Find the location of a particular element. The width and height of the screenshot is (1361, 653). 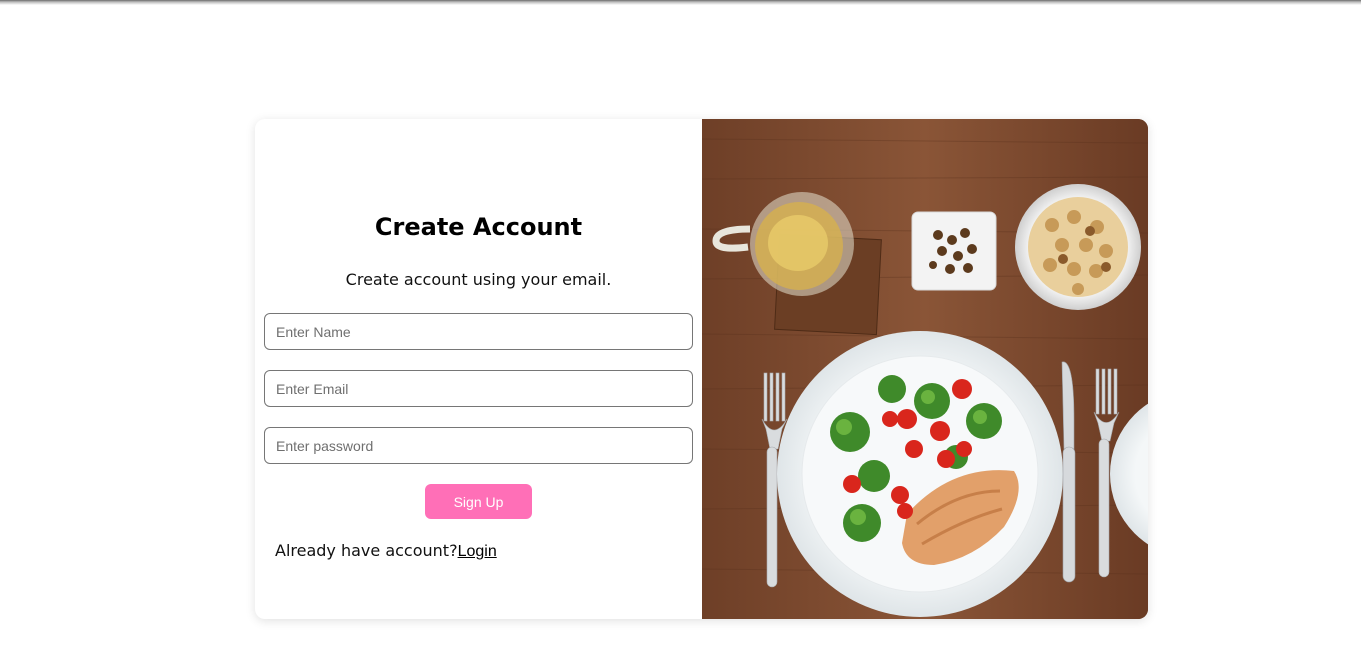

email-input is located at coordinates (478, 388).